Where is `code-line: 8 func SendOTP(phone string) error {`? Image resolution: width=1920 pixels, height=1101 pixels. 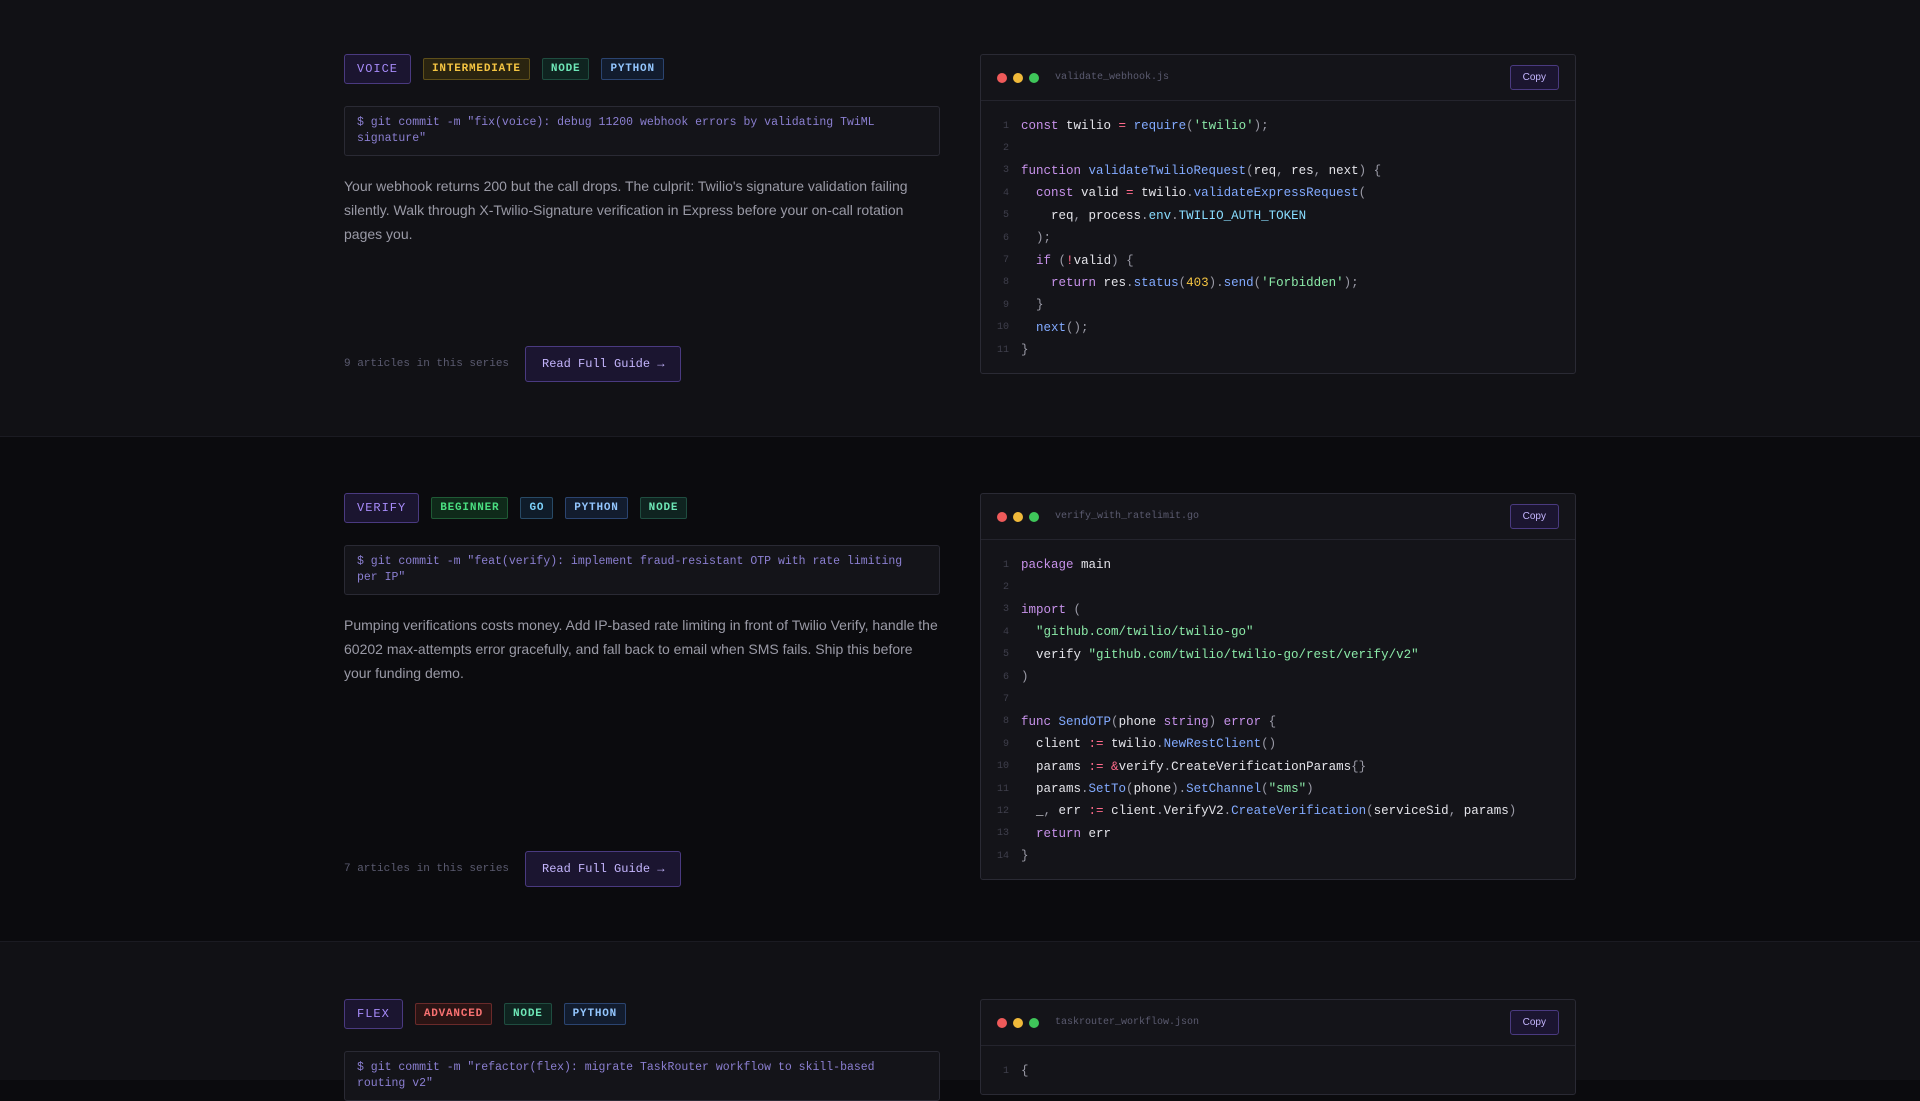
code-line: 8 func SendOTP(phone string) error { is located at coordinates (1278, 722).